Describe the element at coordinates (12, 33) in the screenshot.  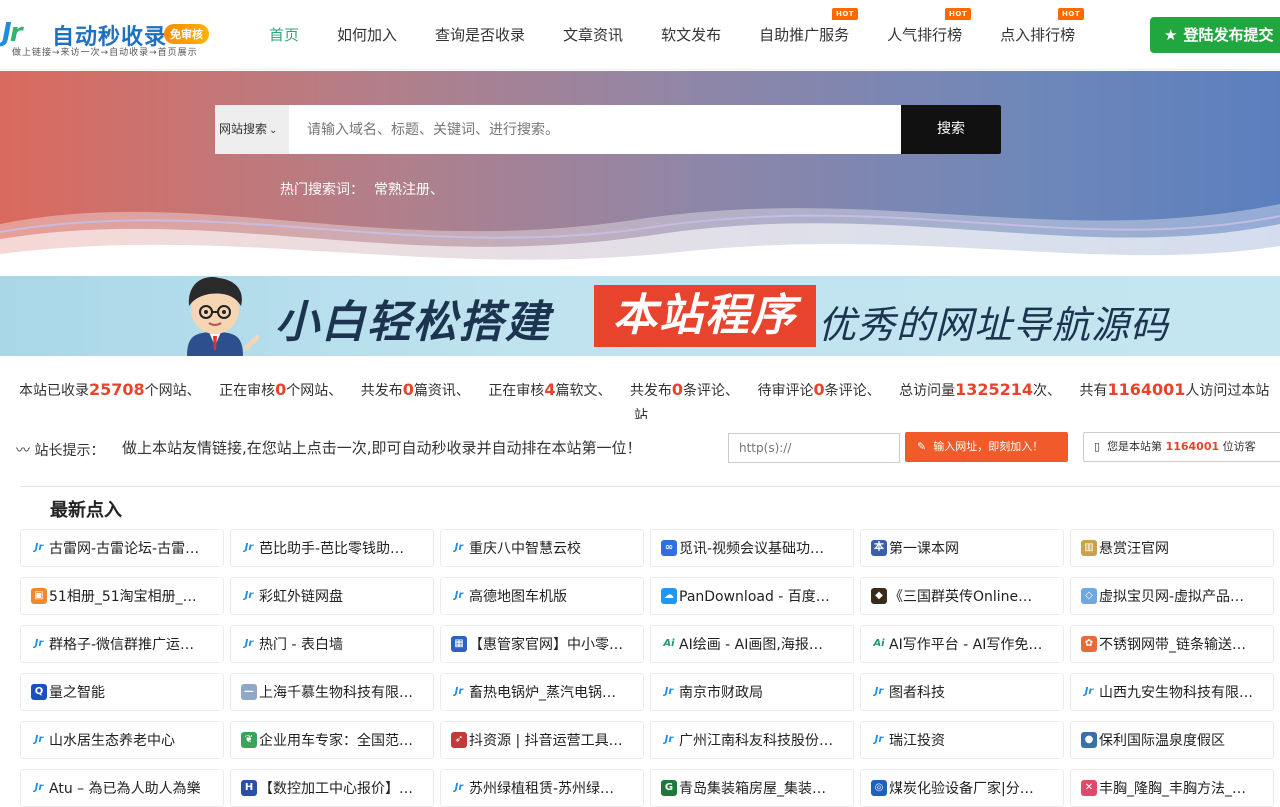
I see `logo-mark: Jr` at that location.